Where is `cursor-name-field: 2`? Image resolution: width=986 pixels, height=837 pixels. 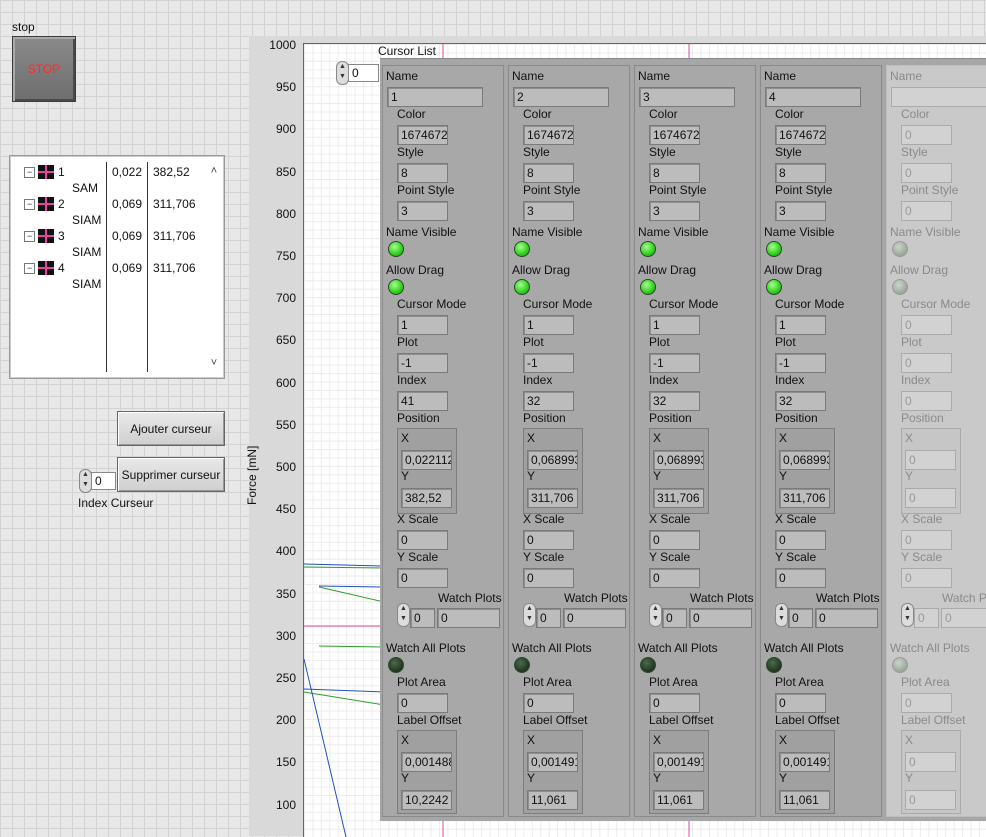 cursor-name-field: 2 is located at coordinates (561, 97).